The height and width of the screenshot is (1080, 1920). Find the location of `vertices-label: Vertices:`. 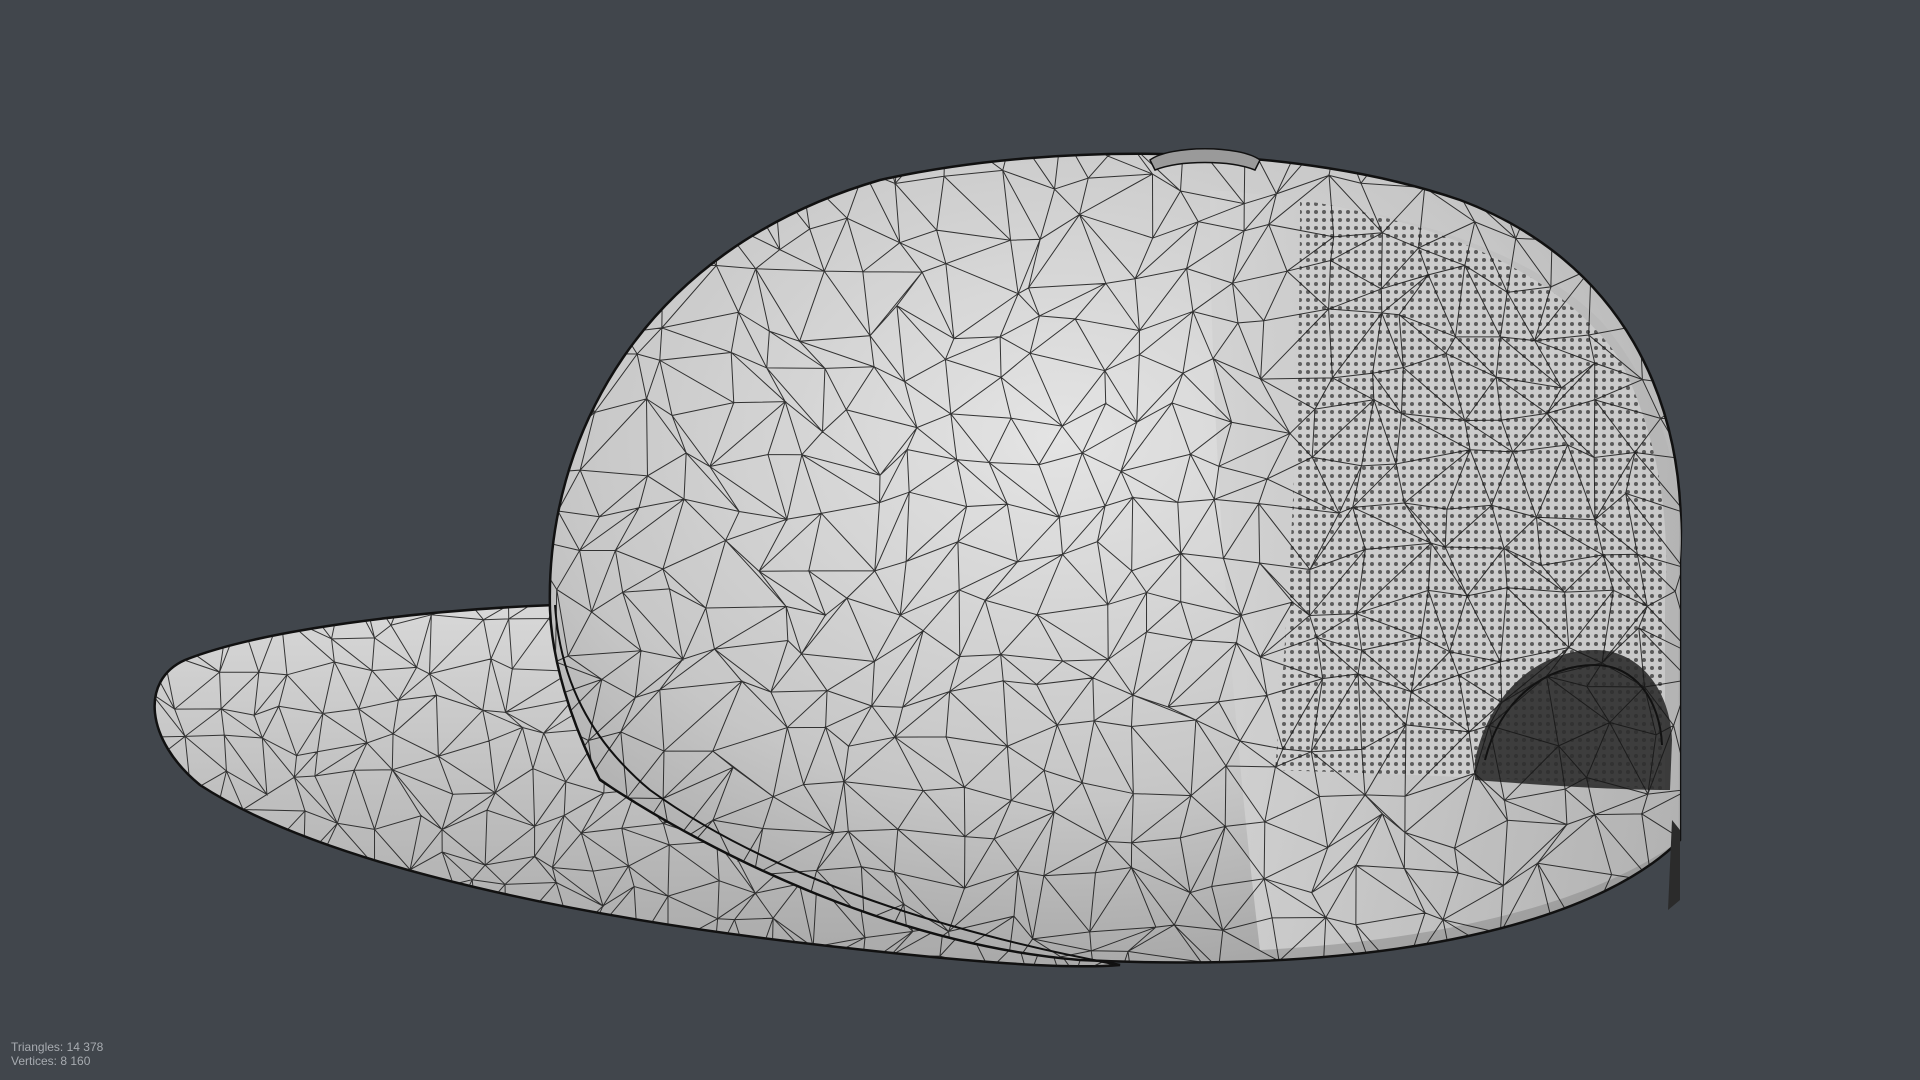

vertices-label: Vertices: is located at coordinates (34, 1061).